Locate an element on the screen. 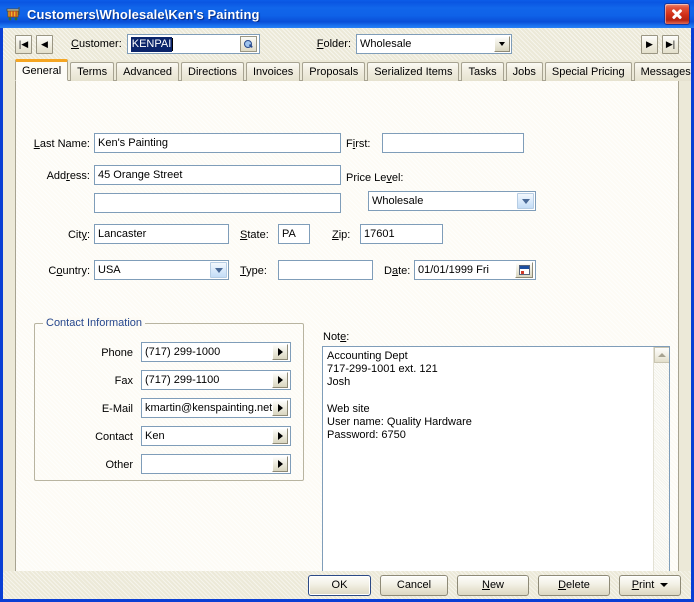  other-dropdown-button is located at coordinates (280, 464).